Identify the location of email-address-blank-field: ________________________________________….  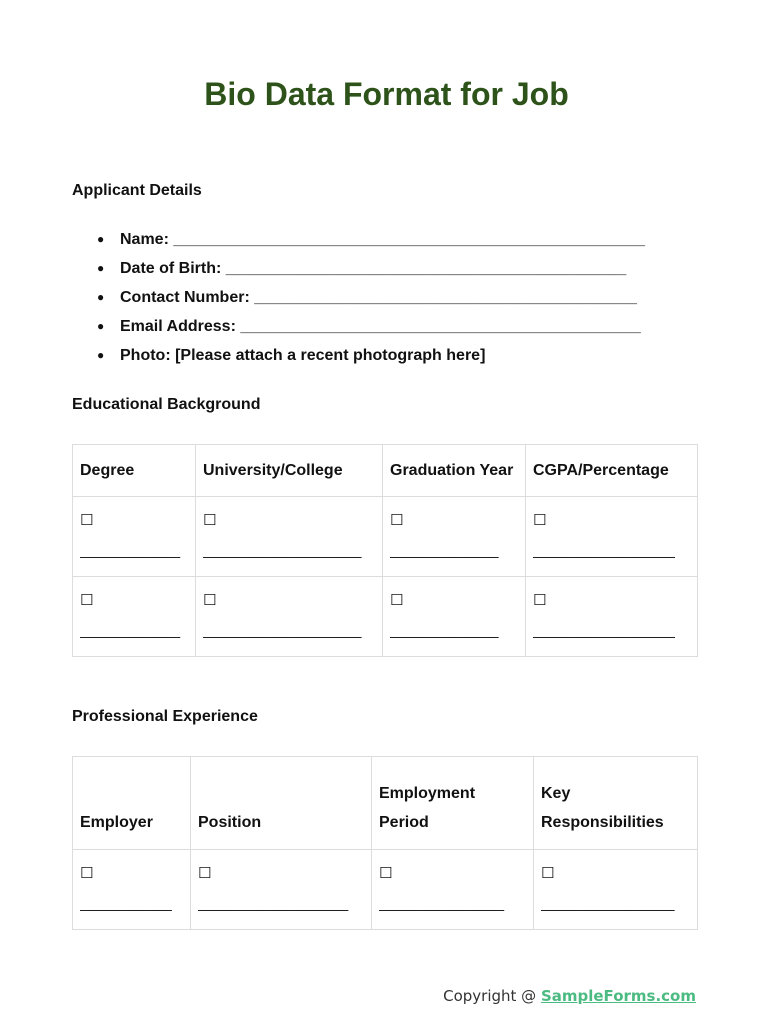
(440, 326).